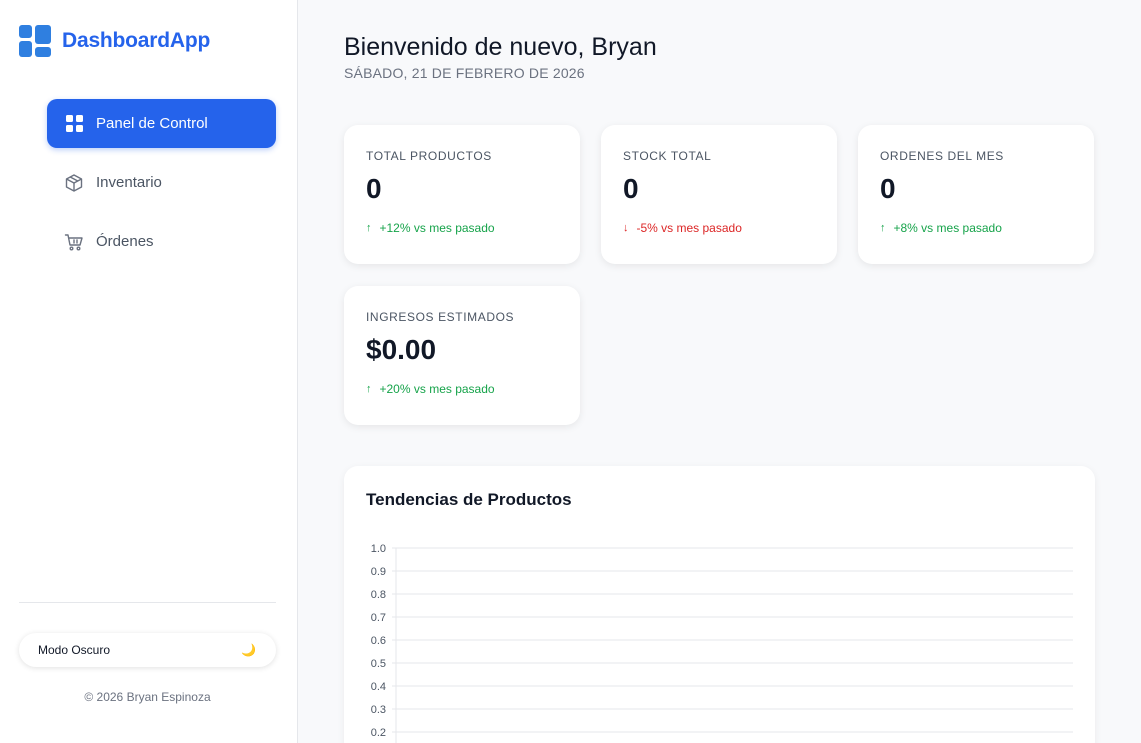 This screenshot has width=1141, height=743. What do you see at coordinates (437, 228) in the screenshot?
I see `stat-trend-text: +12% vs mes pasado` at bounding box center [437, 228].